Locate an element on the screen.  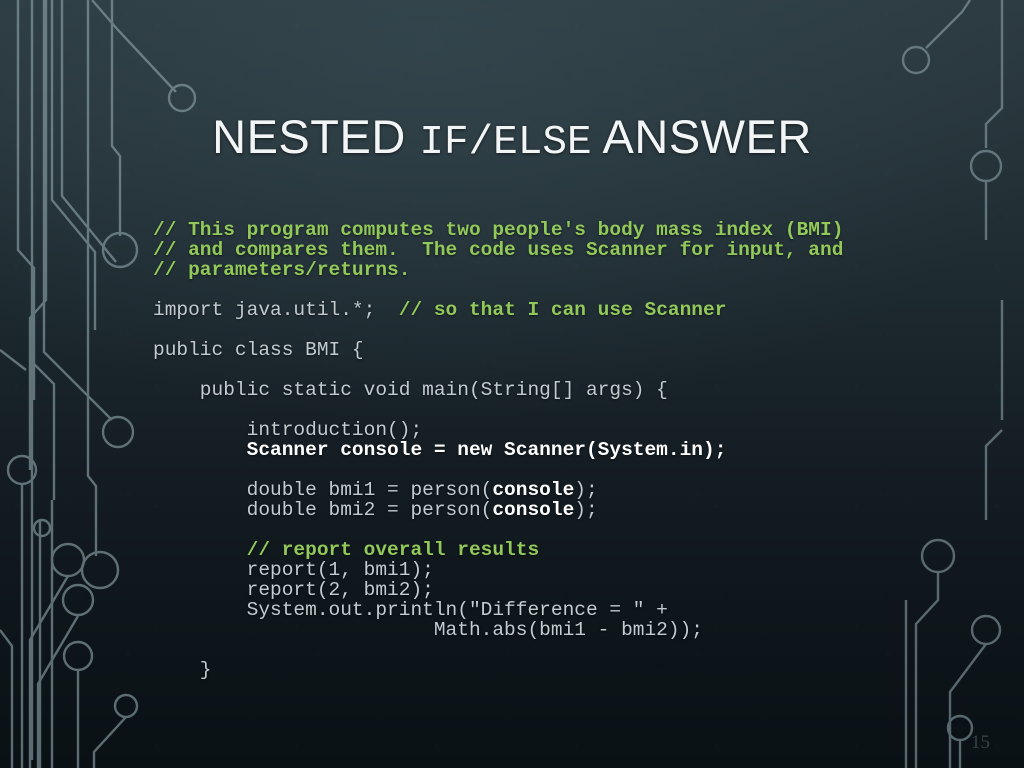
code-line: System.out.println("Difference = " + is located at coordinates (568, 610).